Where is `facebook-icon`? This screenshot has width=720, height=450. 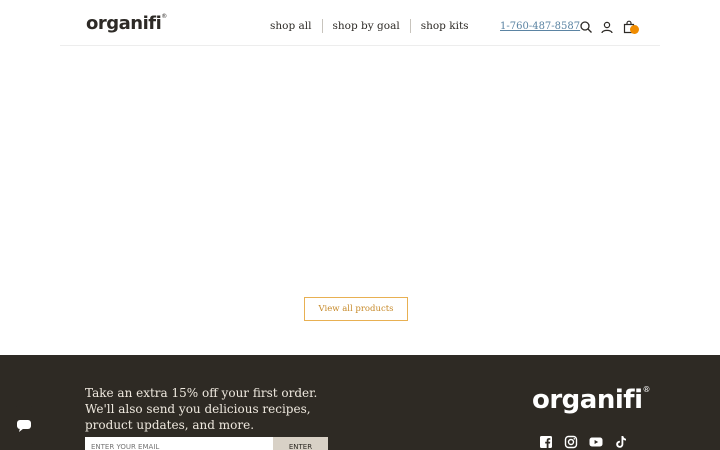 facebook-icon is located at coordinates (546, 442).